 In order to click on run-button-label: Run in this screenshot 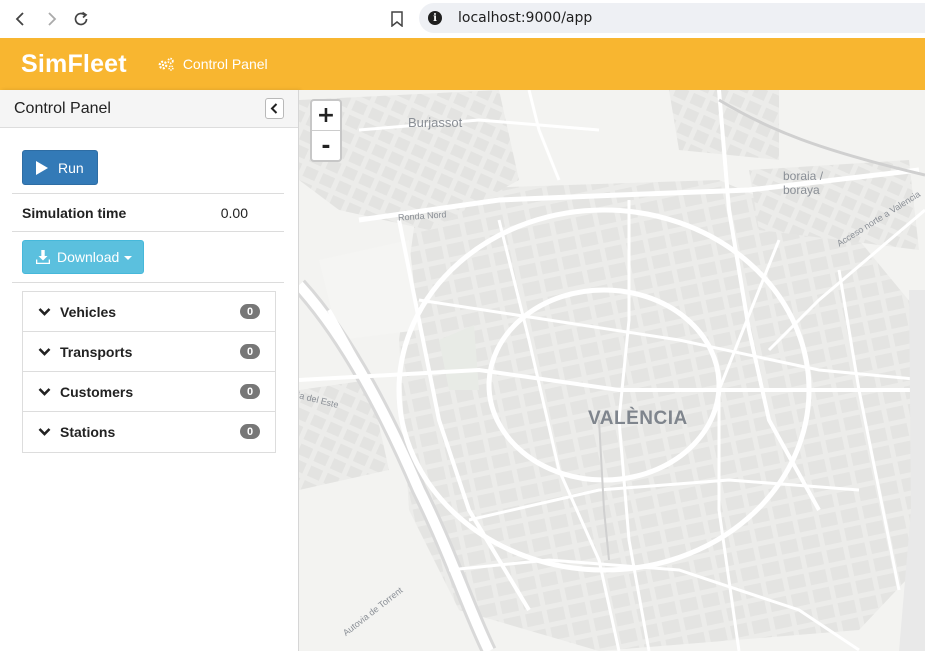, I will do `click(71, 167)`.